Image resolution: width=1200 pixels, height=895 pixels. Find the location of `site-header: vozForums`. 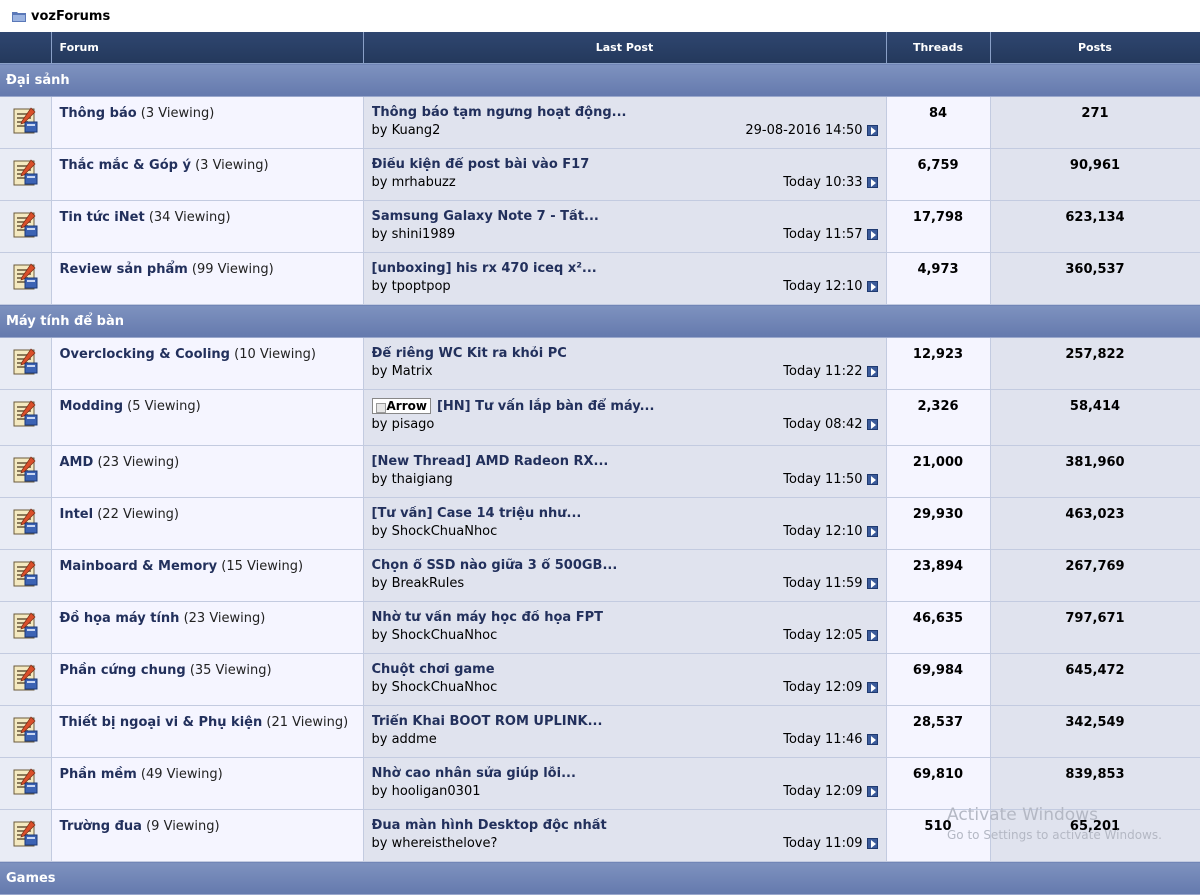

site-header: vozForums is located at coordinates (600, 16).